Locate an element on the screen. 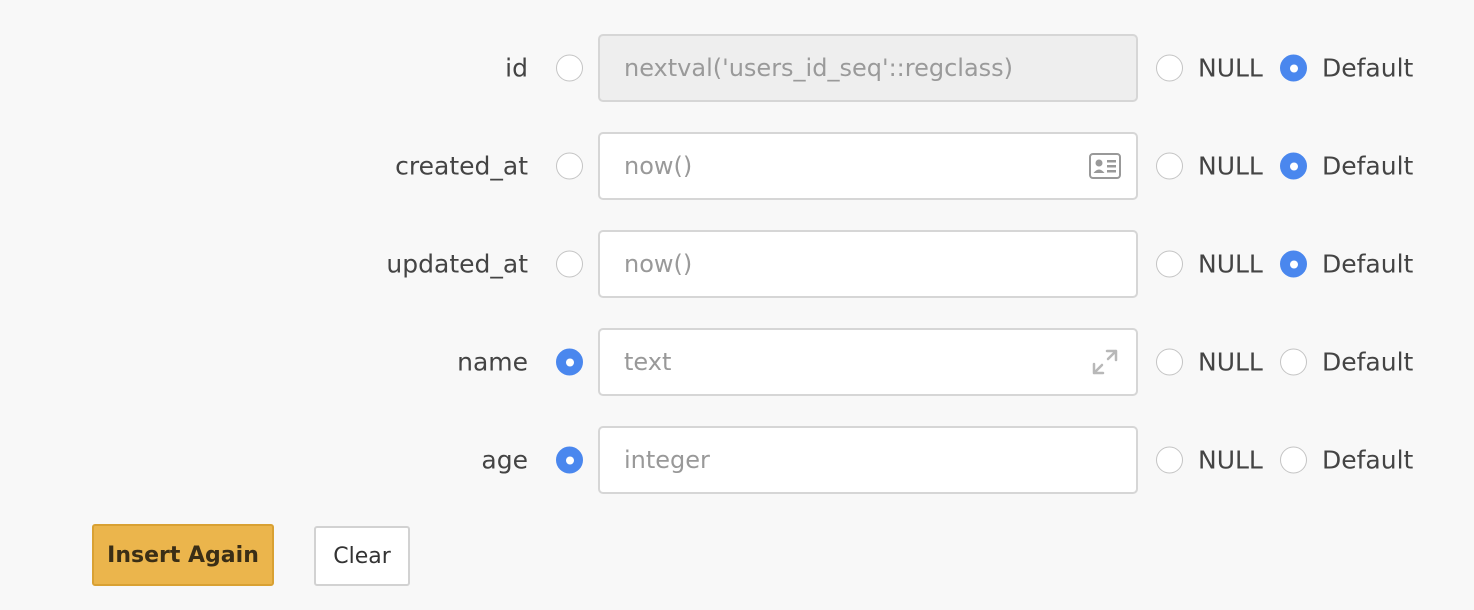 The image size is (1474, 610). input-box-name is located at coordinates (868, 362).